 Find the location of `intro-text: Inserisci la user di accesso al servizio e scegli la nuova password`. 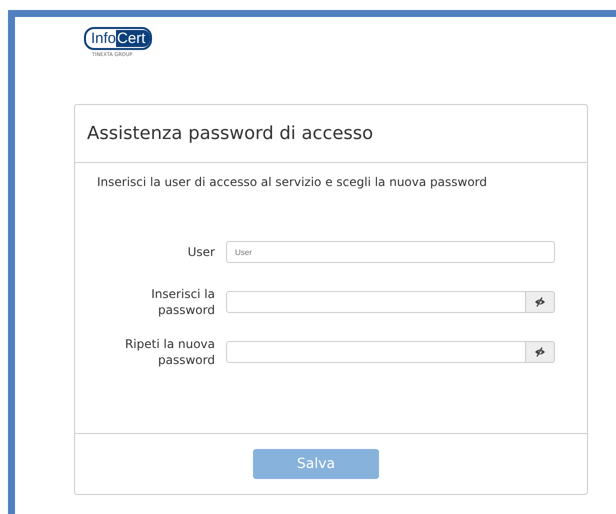

intro-text: Inserisci la user di accesso al servizio e scegli la nuova password is located at coordinates (292, 182).